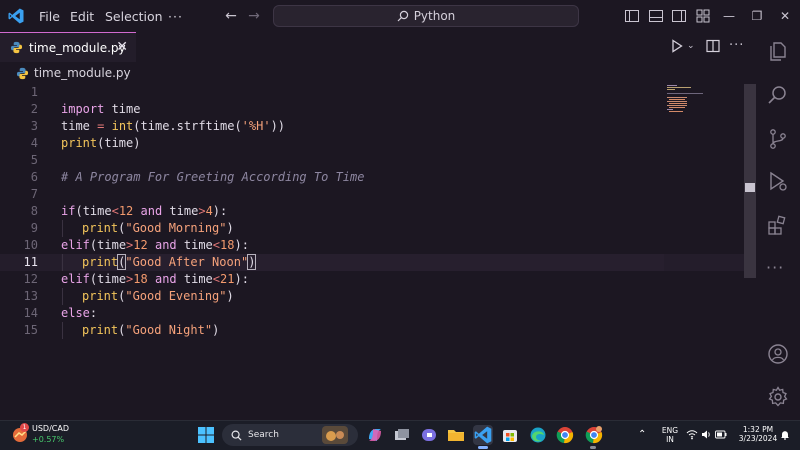  I want to click on code-token: and, so click(165, 279).